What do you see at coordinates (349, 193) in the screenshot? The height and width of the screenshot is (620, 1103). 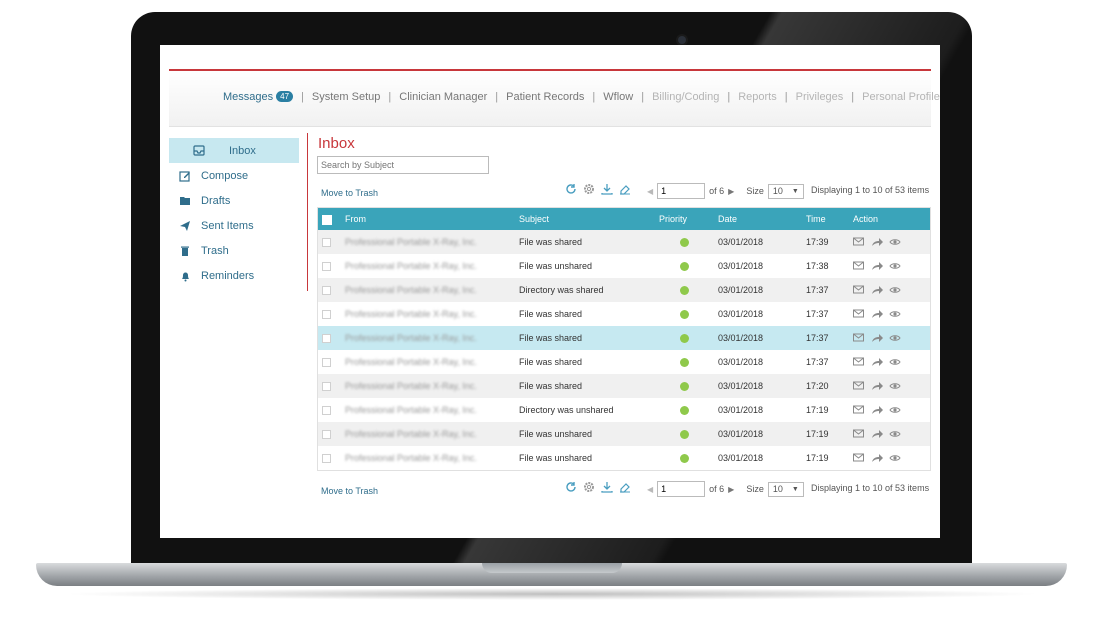 I see `move-to-trash-link: Move to Trash` at bounding box center [349, 193].